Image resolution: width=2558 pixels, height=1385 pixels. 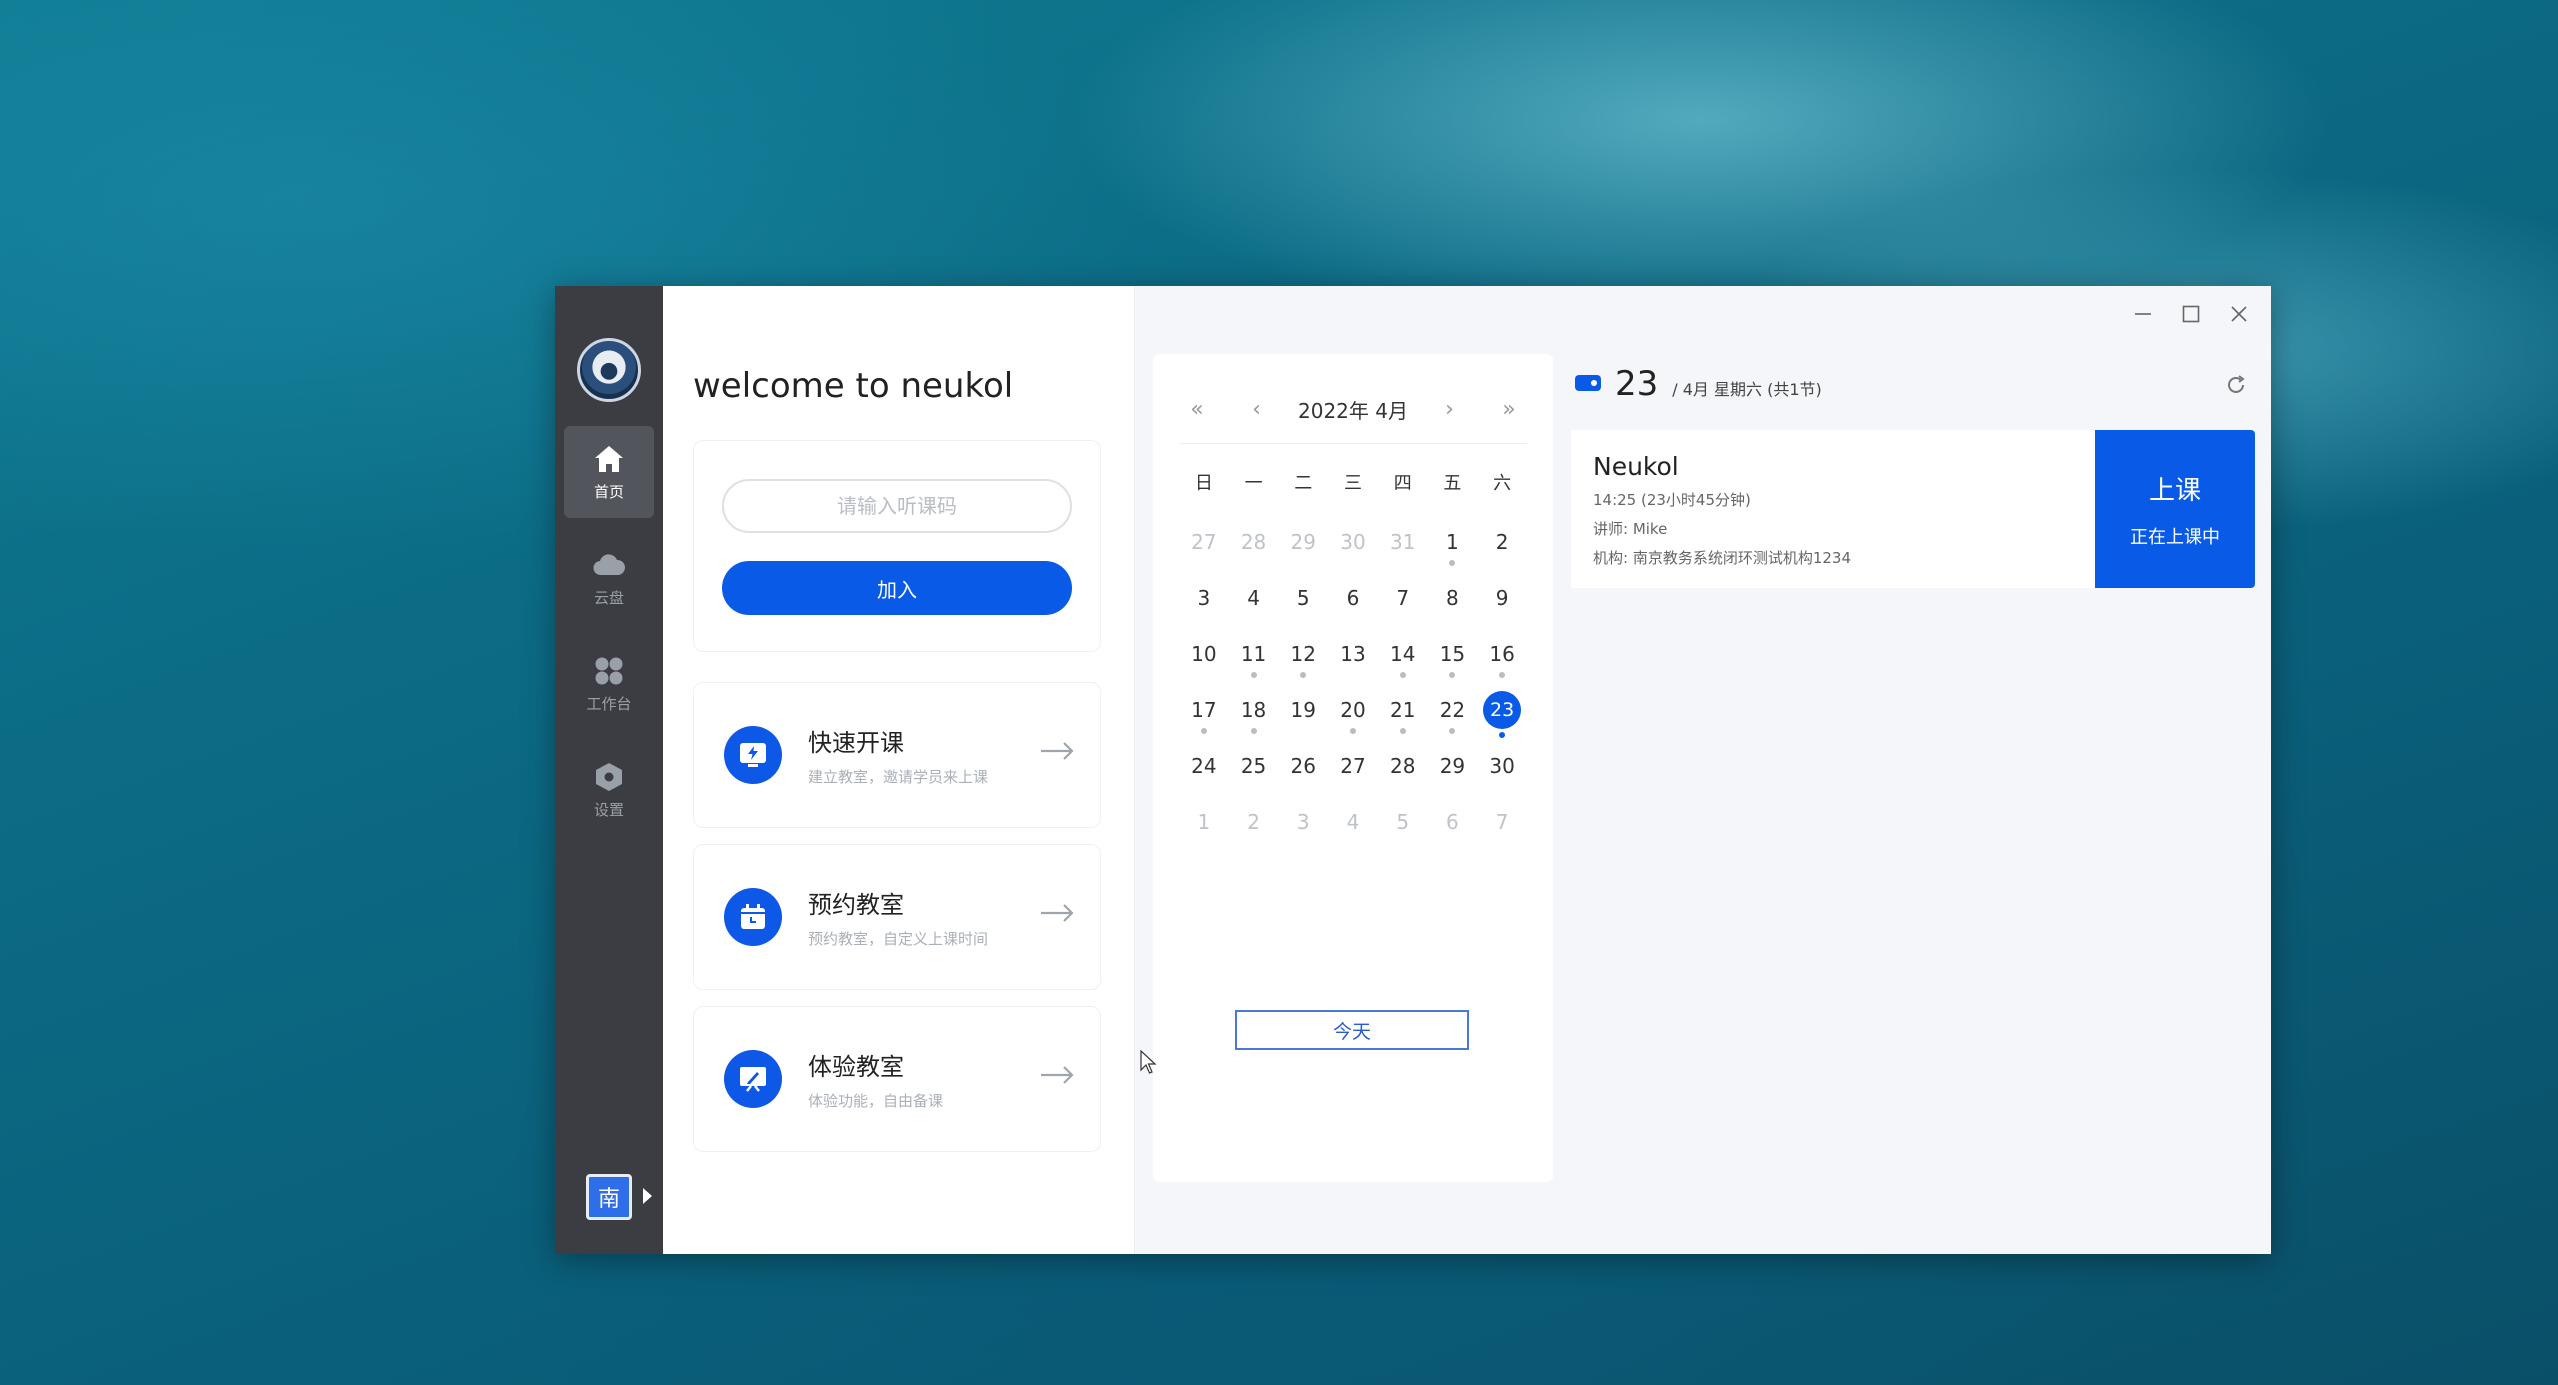 I want to click on book-classroom-card: 预约教室 预约教室，自定义上课时间, so click(x=897, y=917).